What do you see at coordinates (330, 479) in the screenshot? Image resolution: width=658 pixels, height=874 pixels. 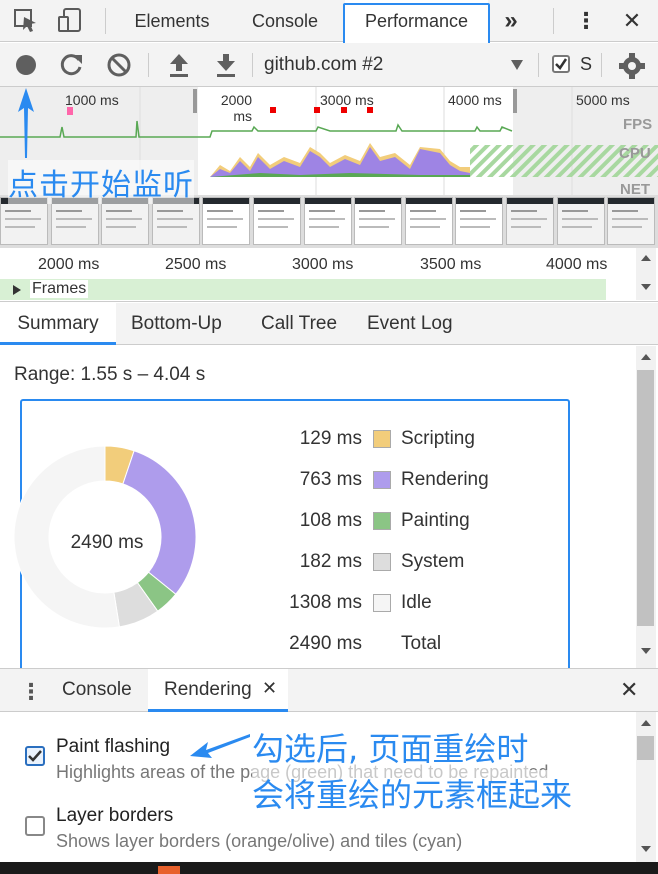 I see `legend-value: 763 ms` at bounding box center [330, 479].